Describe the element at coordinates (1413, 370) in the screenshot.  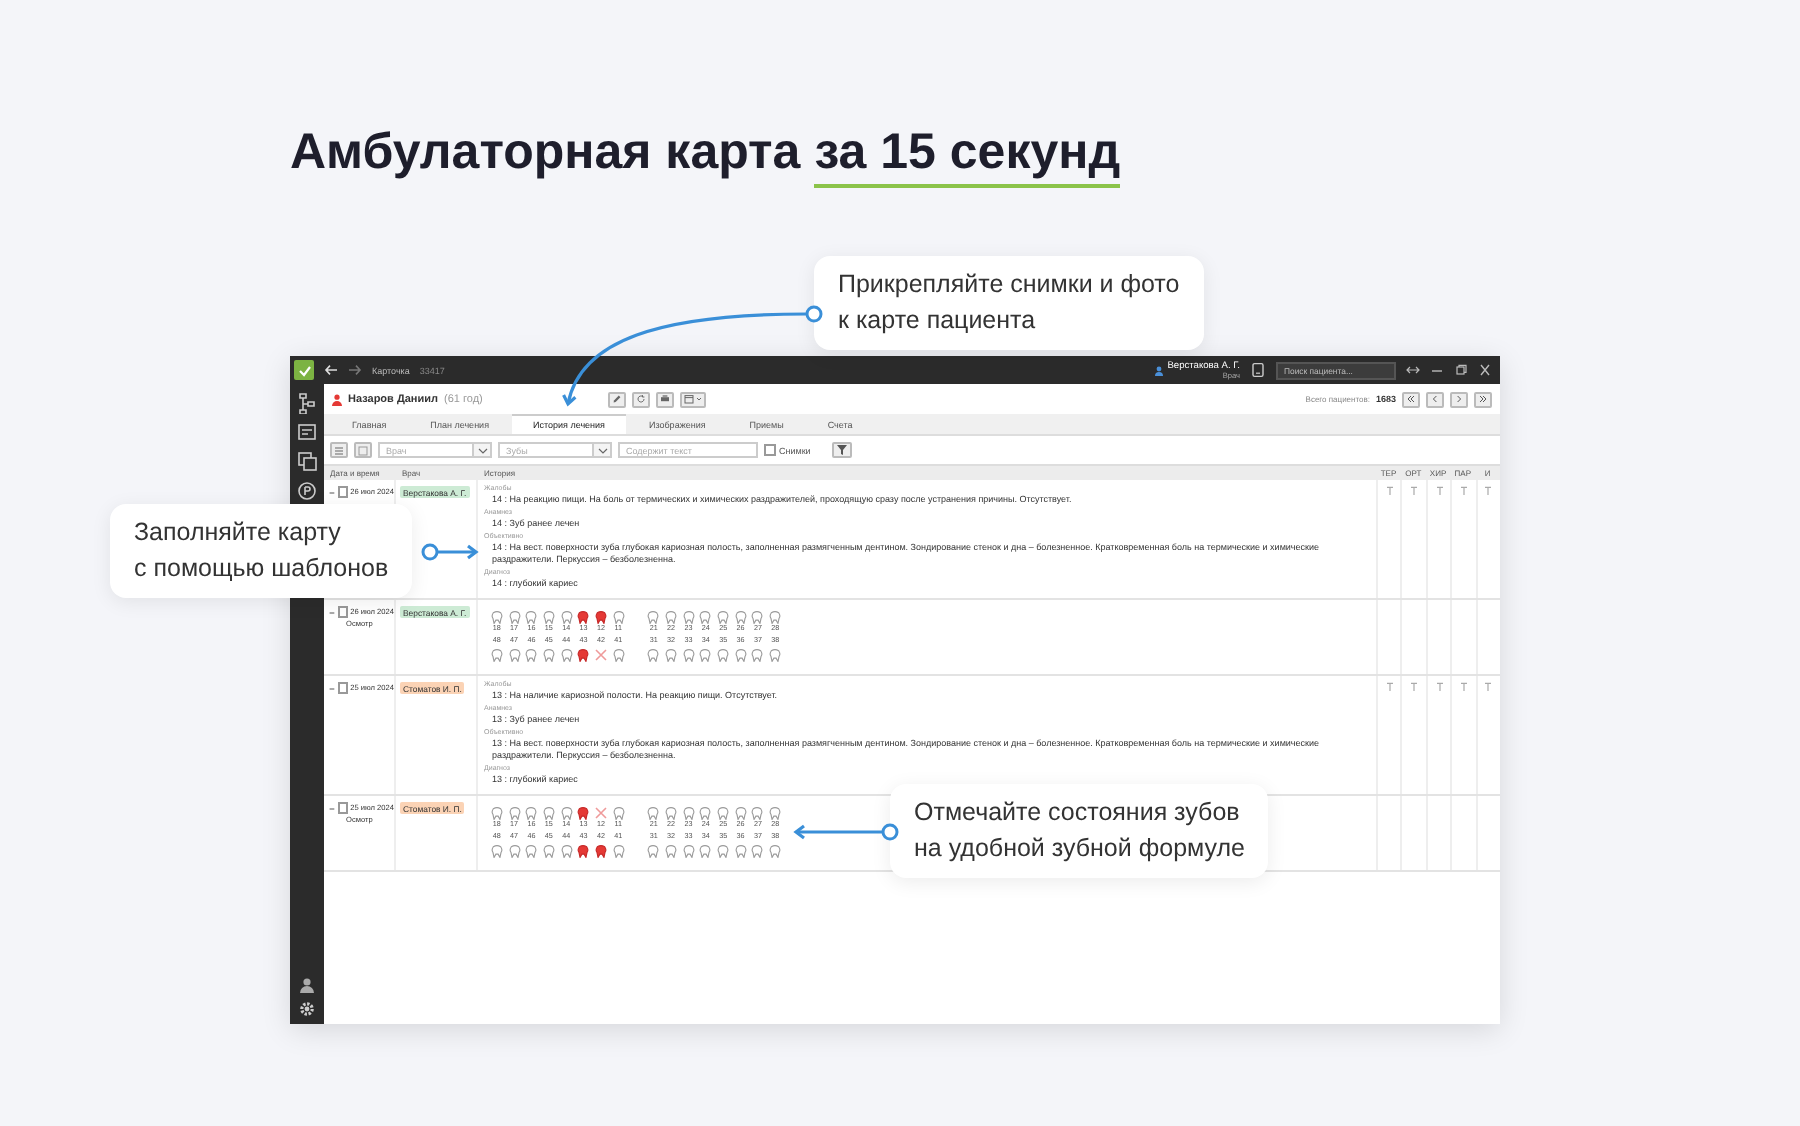
I see `swap-icon` at that location.